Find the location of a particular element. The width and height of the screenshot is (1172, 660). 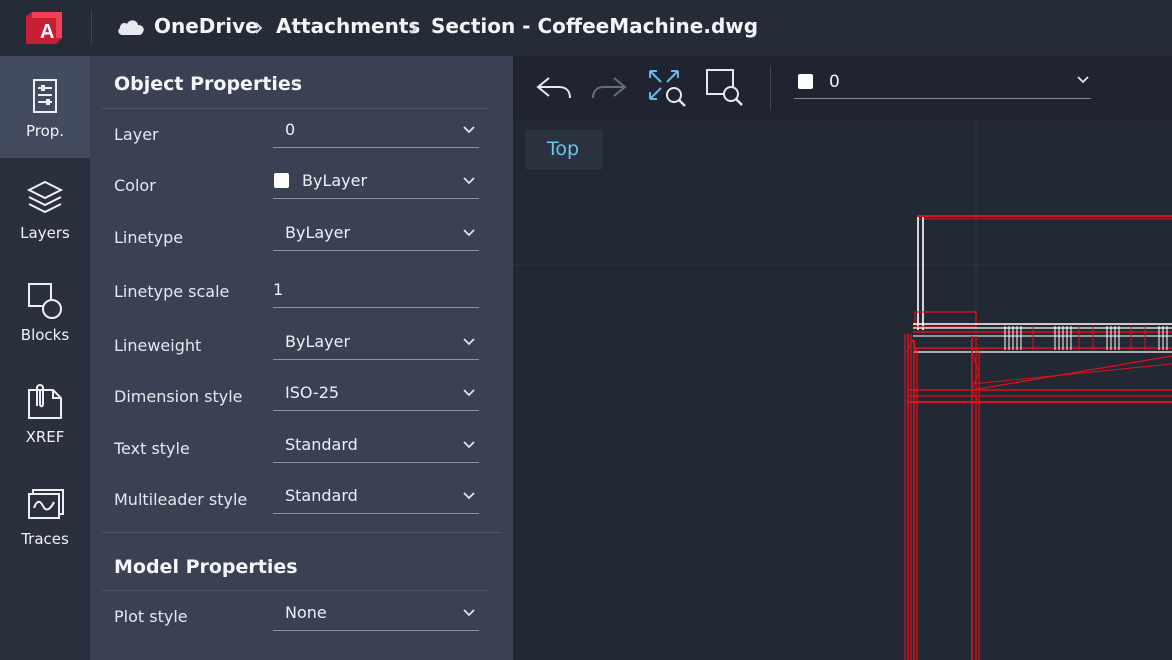

layer-dropdown: 0 is located at coordinates (376, 132).